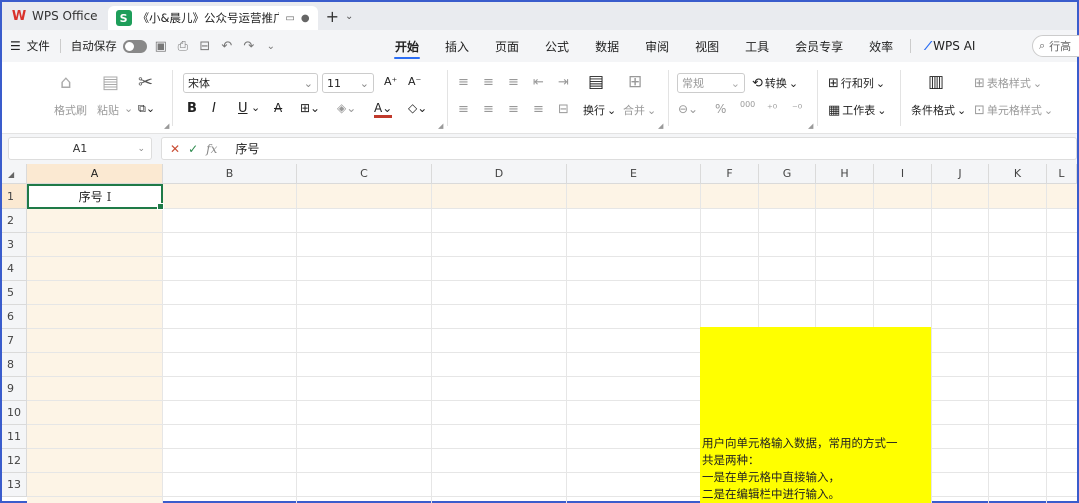  Describe the element at coordinates (146, 109) in the screenshot. I see `copy-icon: ⧉⌄` at that location.